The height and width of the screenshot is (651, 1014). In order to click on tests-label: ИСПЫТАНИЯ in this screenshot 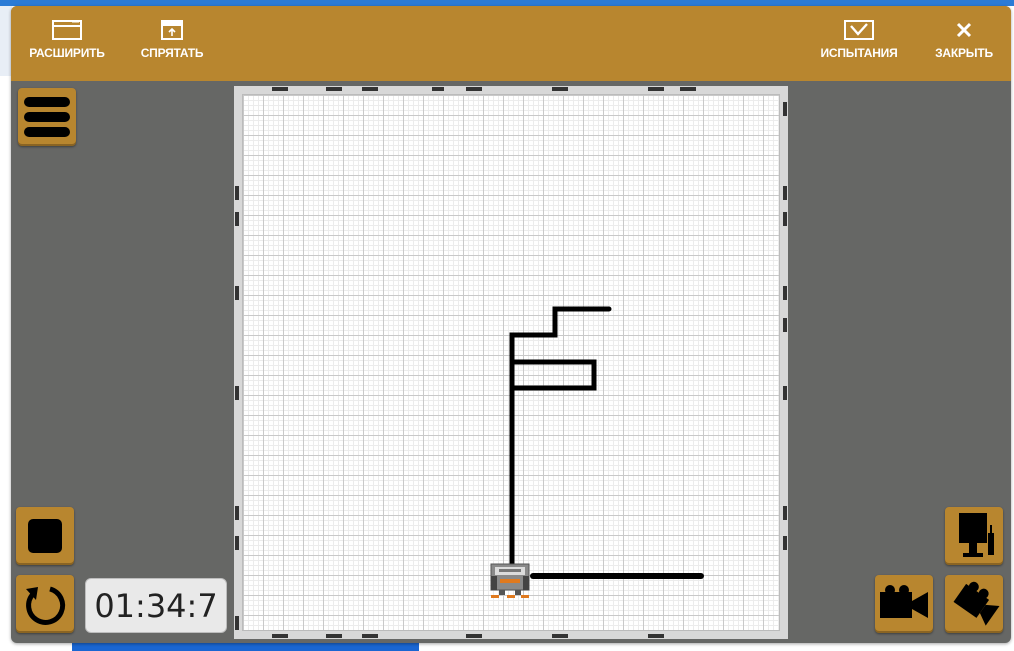, I will do `click(859, 53)`.